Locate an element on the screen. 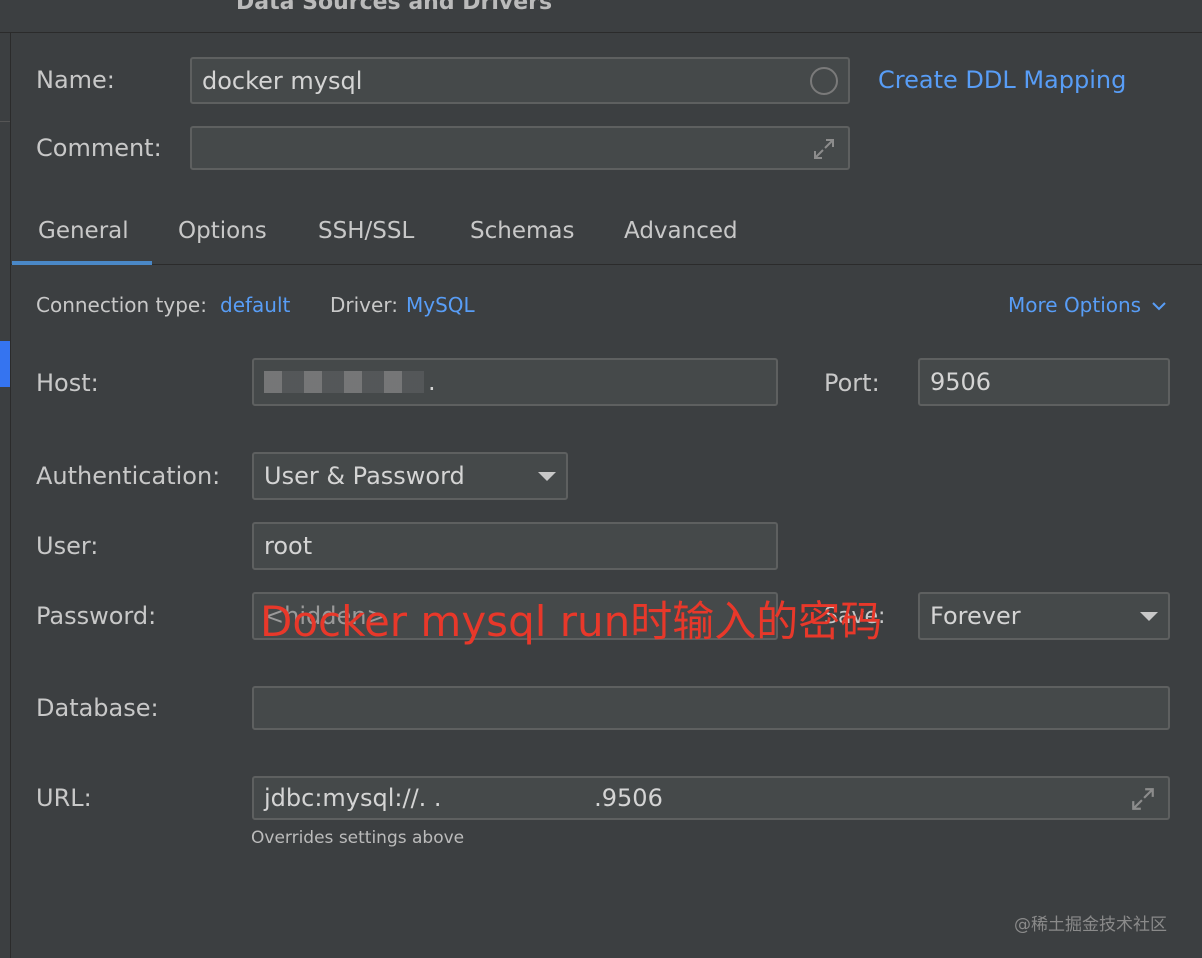 This screenshot has height=958, width=1202. circle-status-icon is located at coordinates (824, 81).